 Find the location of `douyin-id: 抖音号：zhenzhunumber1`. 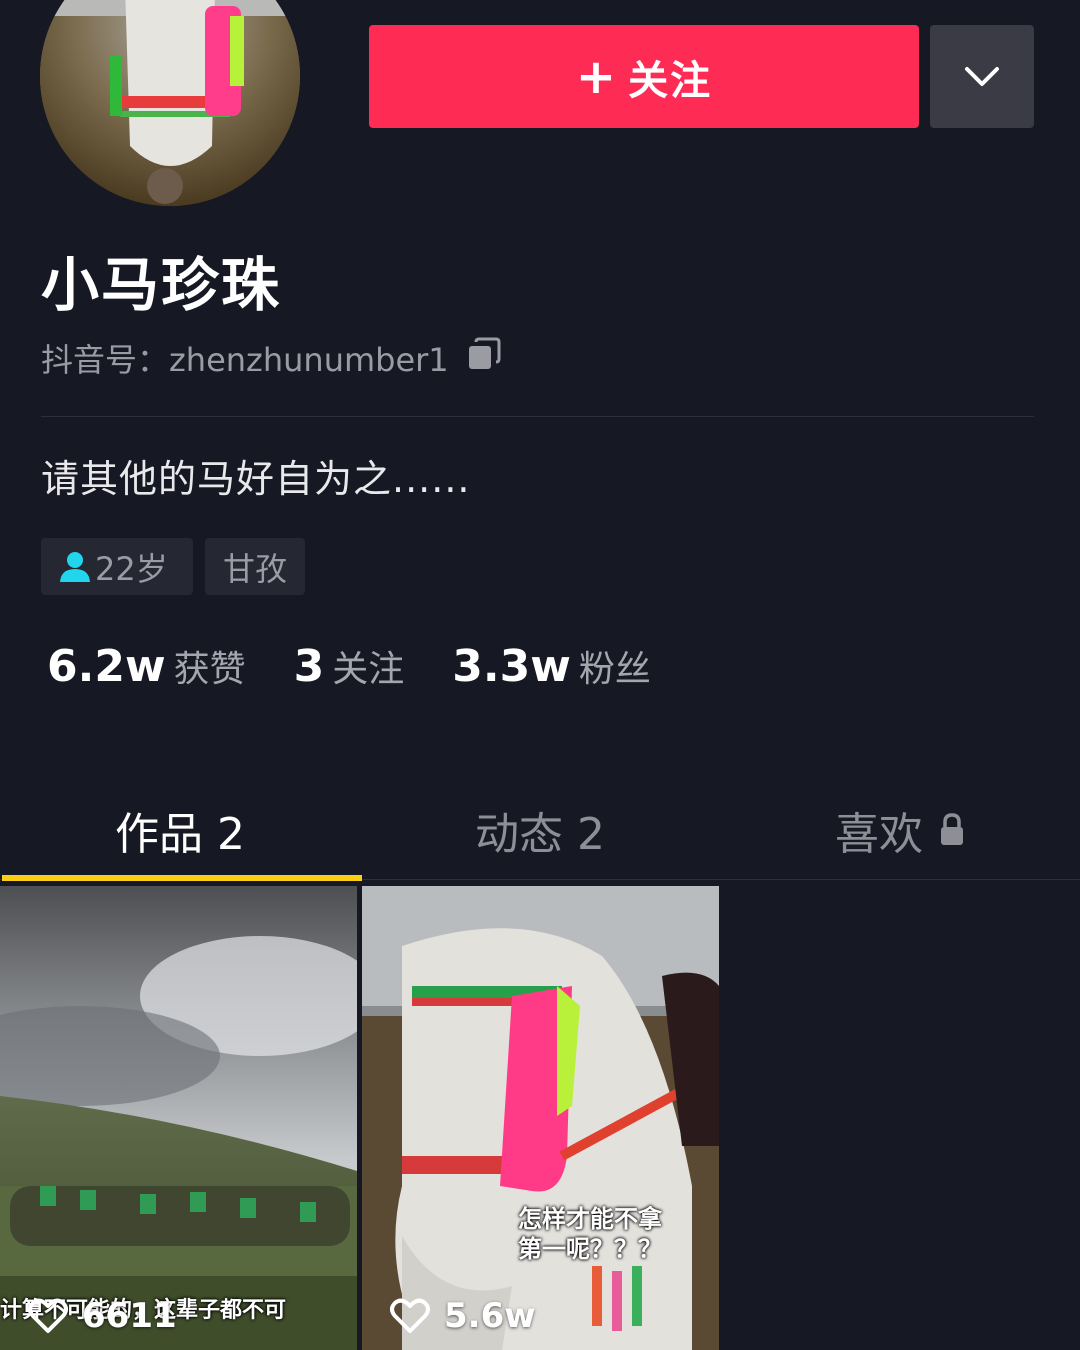

douyin-id: 抖音号：zhenzhunumber1 is located at coordinates (271, 358).